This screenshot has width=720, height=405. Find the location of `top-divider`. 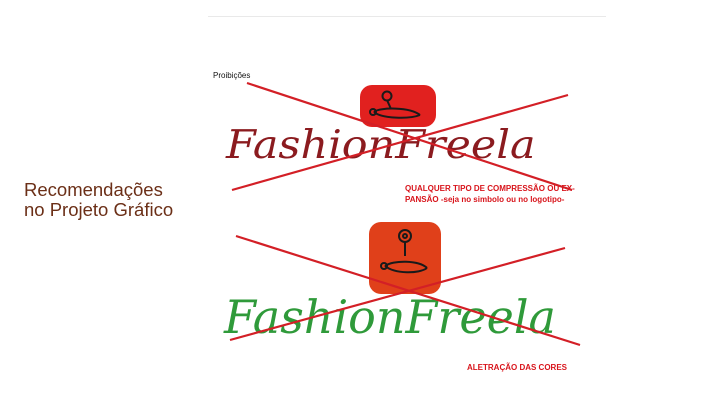

top-divider is located at coordinates (407, 16).